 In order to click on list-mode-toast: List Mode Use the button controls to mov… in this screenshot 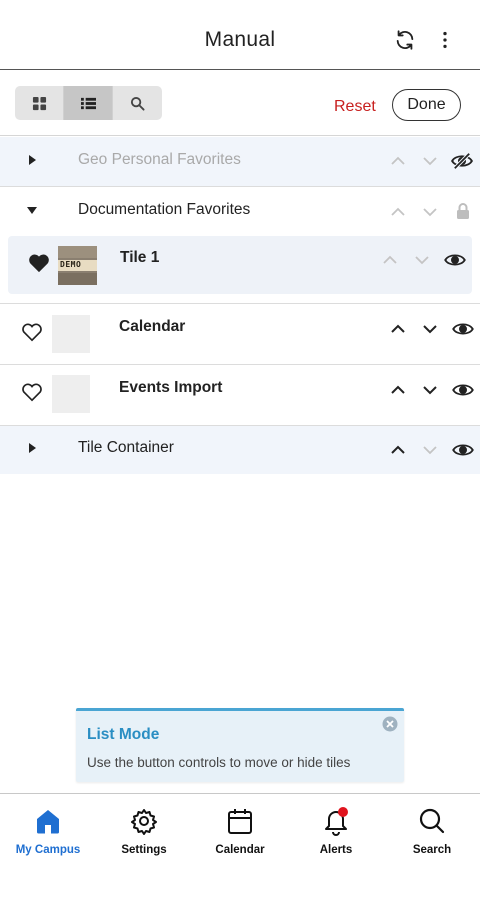, I will do `click(240, 745)`.